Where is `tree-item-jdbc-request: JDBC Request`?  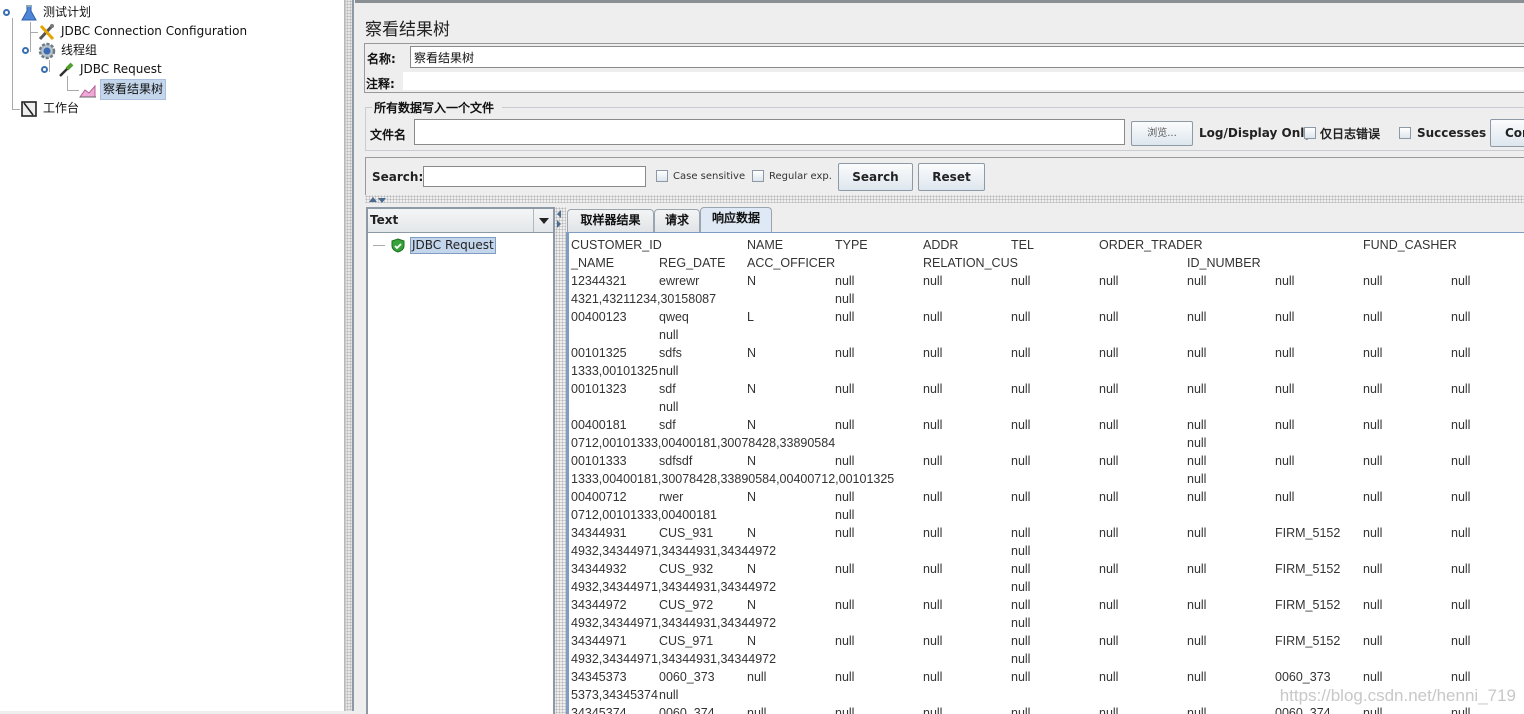 tree-item-jdbc-request: JDBC Request is located at coordinates (110, 69).